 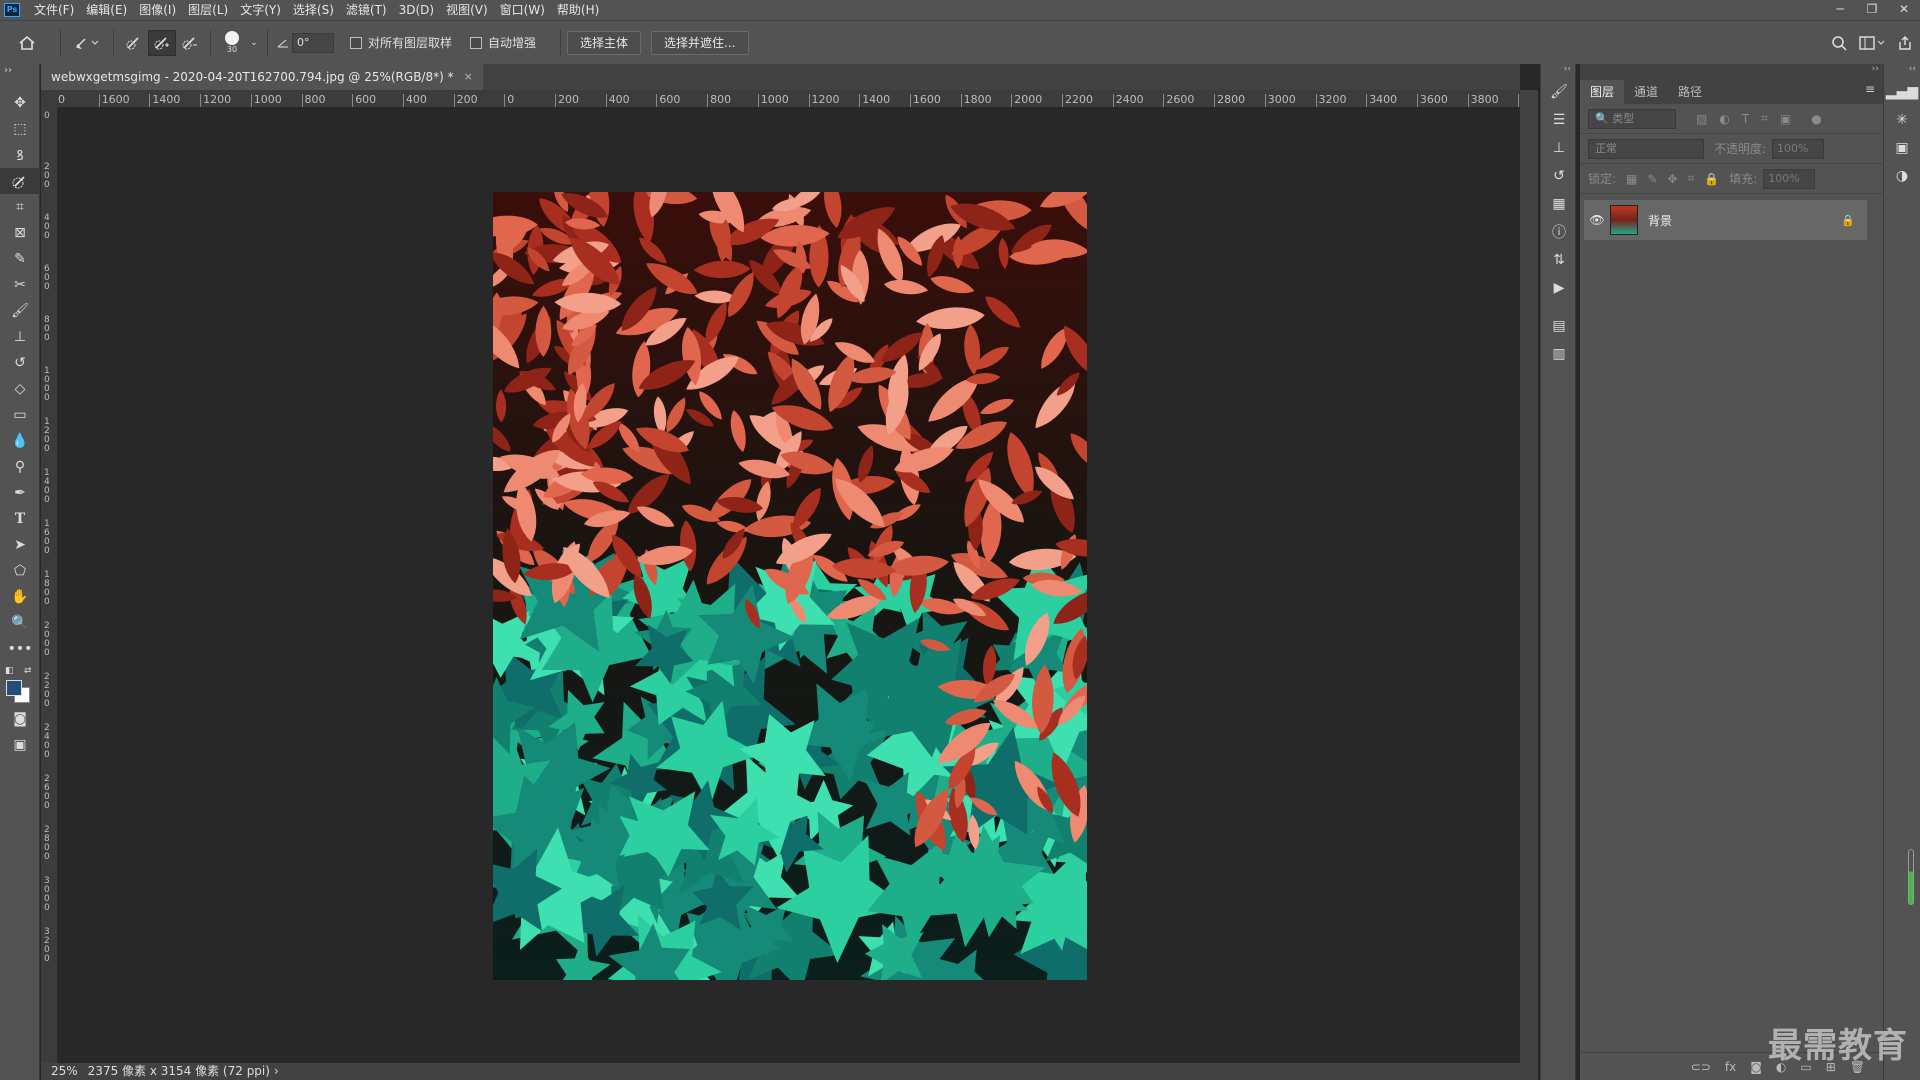 I want to click on collapse-dock-icon: ‹‹, so click(x=1558, y=71).